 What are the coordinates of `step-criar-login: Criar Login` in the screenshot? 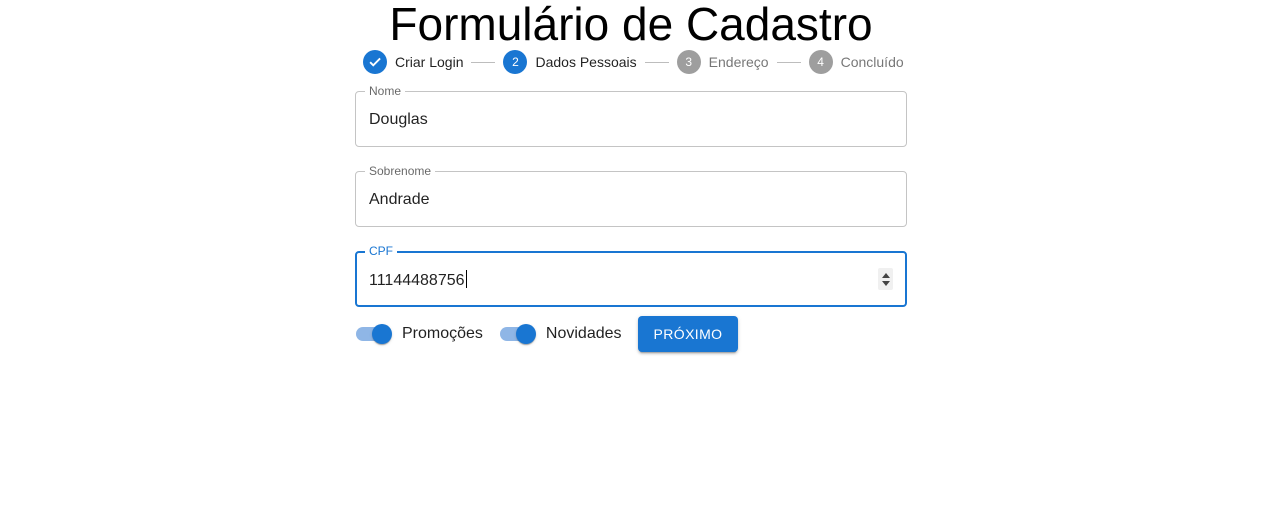 It's located at (413, 62).